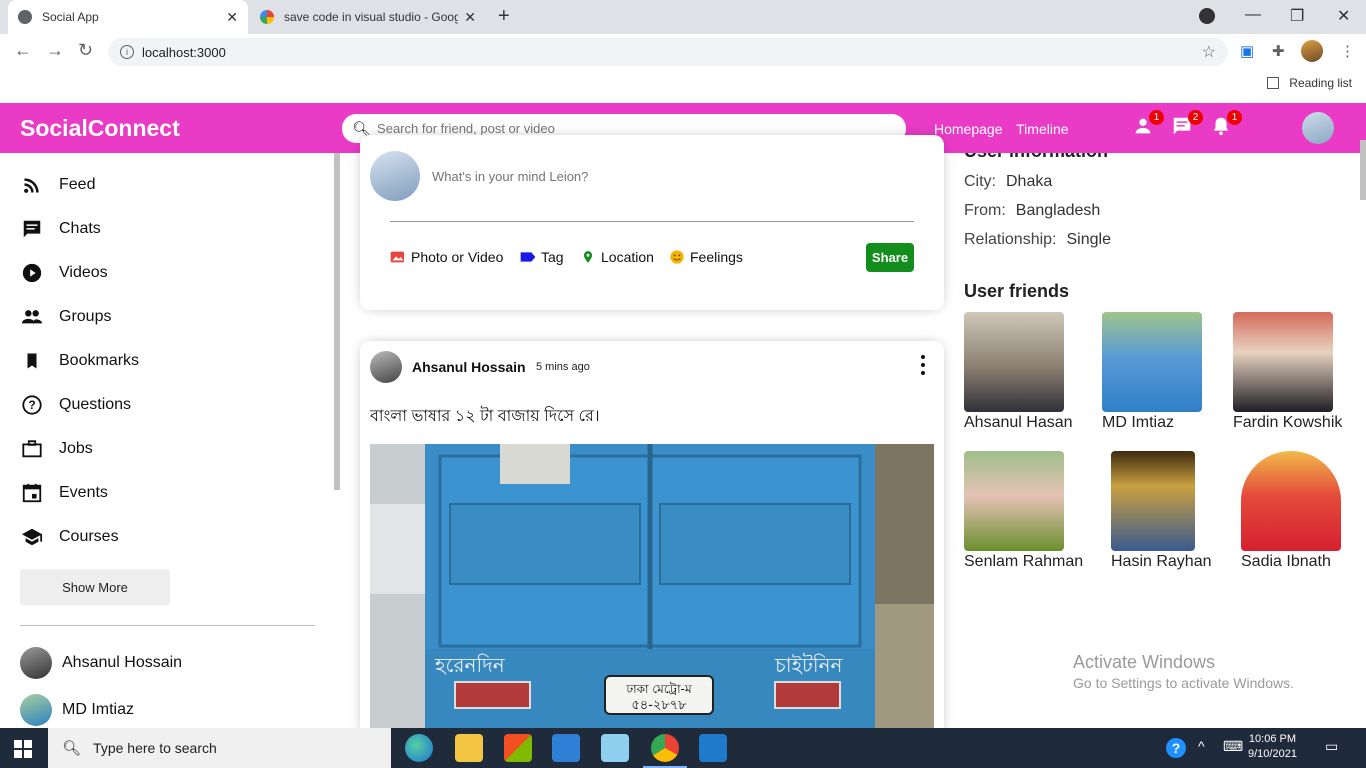 The height and width of the screenshot is (768, 1366). I want to click on address-bar: ← → ↻ i localhost:3000 ☆ ▣ ✚ ⋮, so click(683, 52).